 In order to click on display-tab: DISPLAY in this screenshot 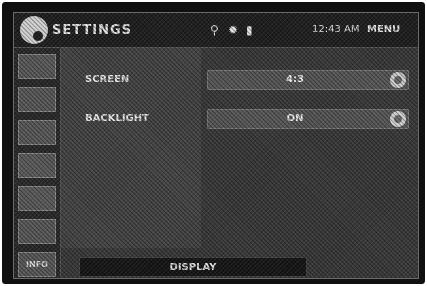, I will do `click(193, 267)`.